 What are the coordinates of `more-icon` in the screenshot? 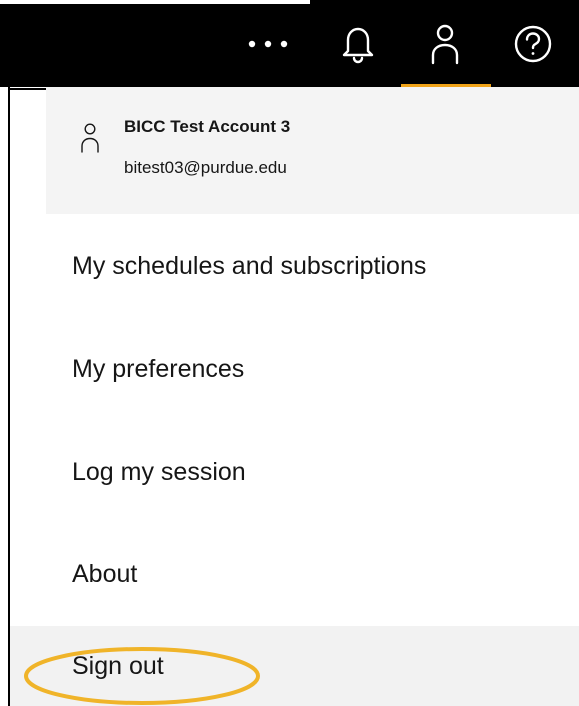 It's located at (268, 43).